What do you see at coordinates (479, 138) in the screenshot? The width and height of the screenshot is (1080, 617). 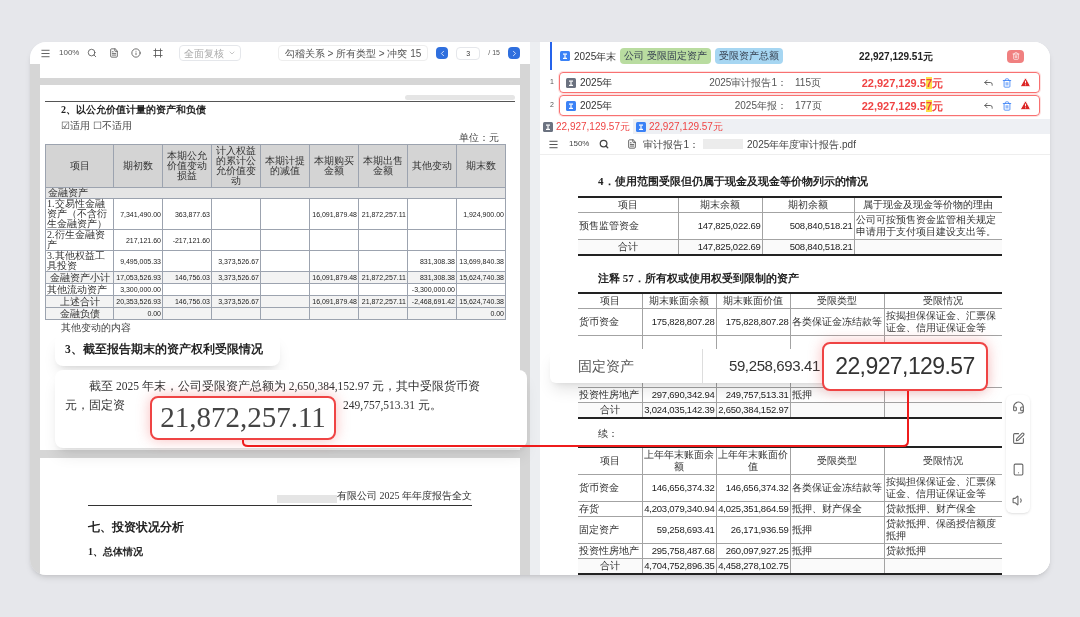 I see `unit-label: 单位：元` at bounding box center [479, 138].